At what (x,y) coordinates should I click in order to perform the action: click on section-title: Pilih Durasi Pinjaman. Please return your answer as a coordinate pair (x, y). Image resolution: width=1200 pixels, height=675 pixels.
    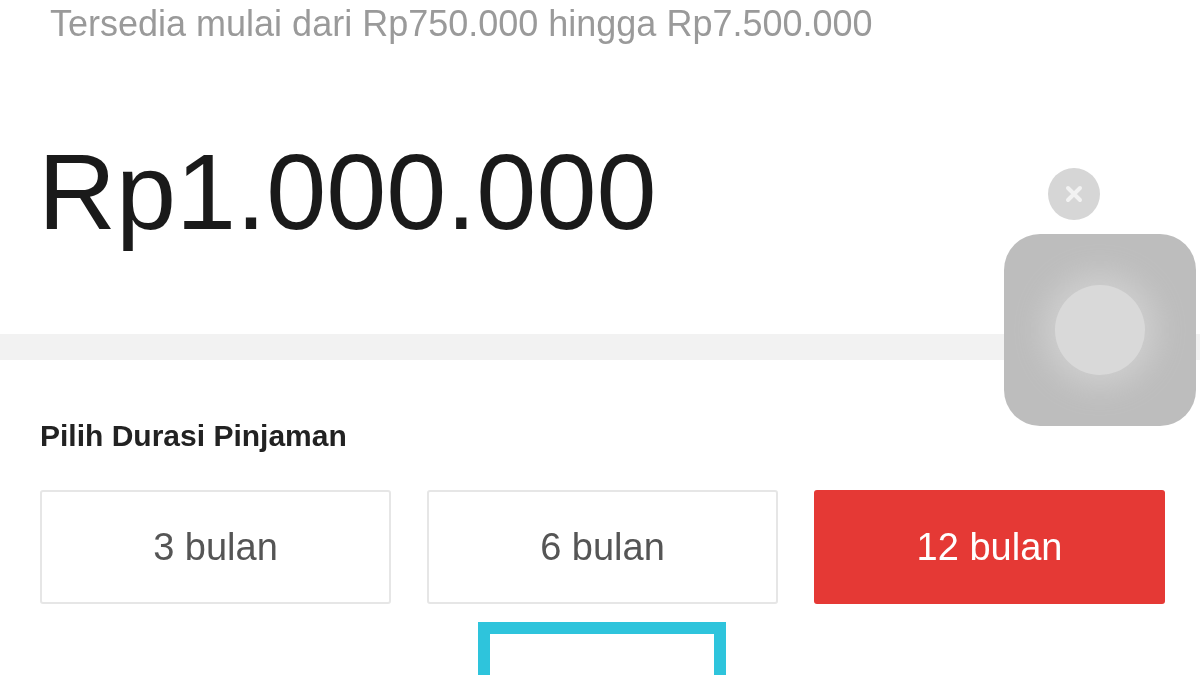
    Looking at the image, I should click on (194, 436).